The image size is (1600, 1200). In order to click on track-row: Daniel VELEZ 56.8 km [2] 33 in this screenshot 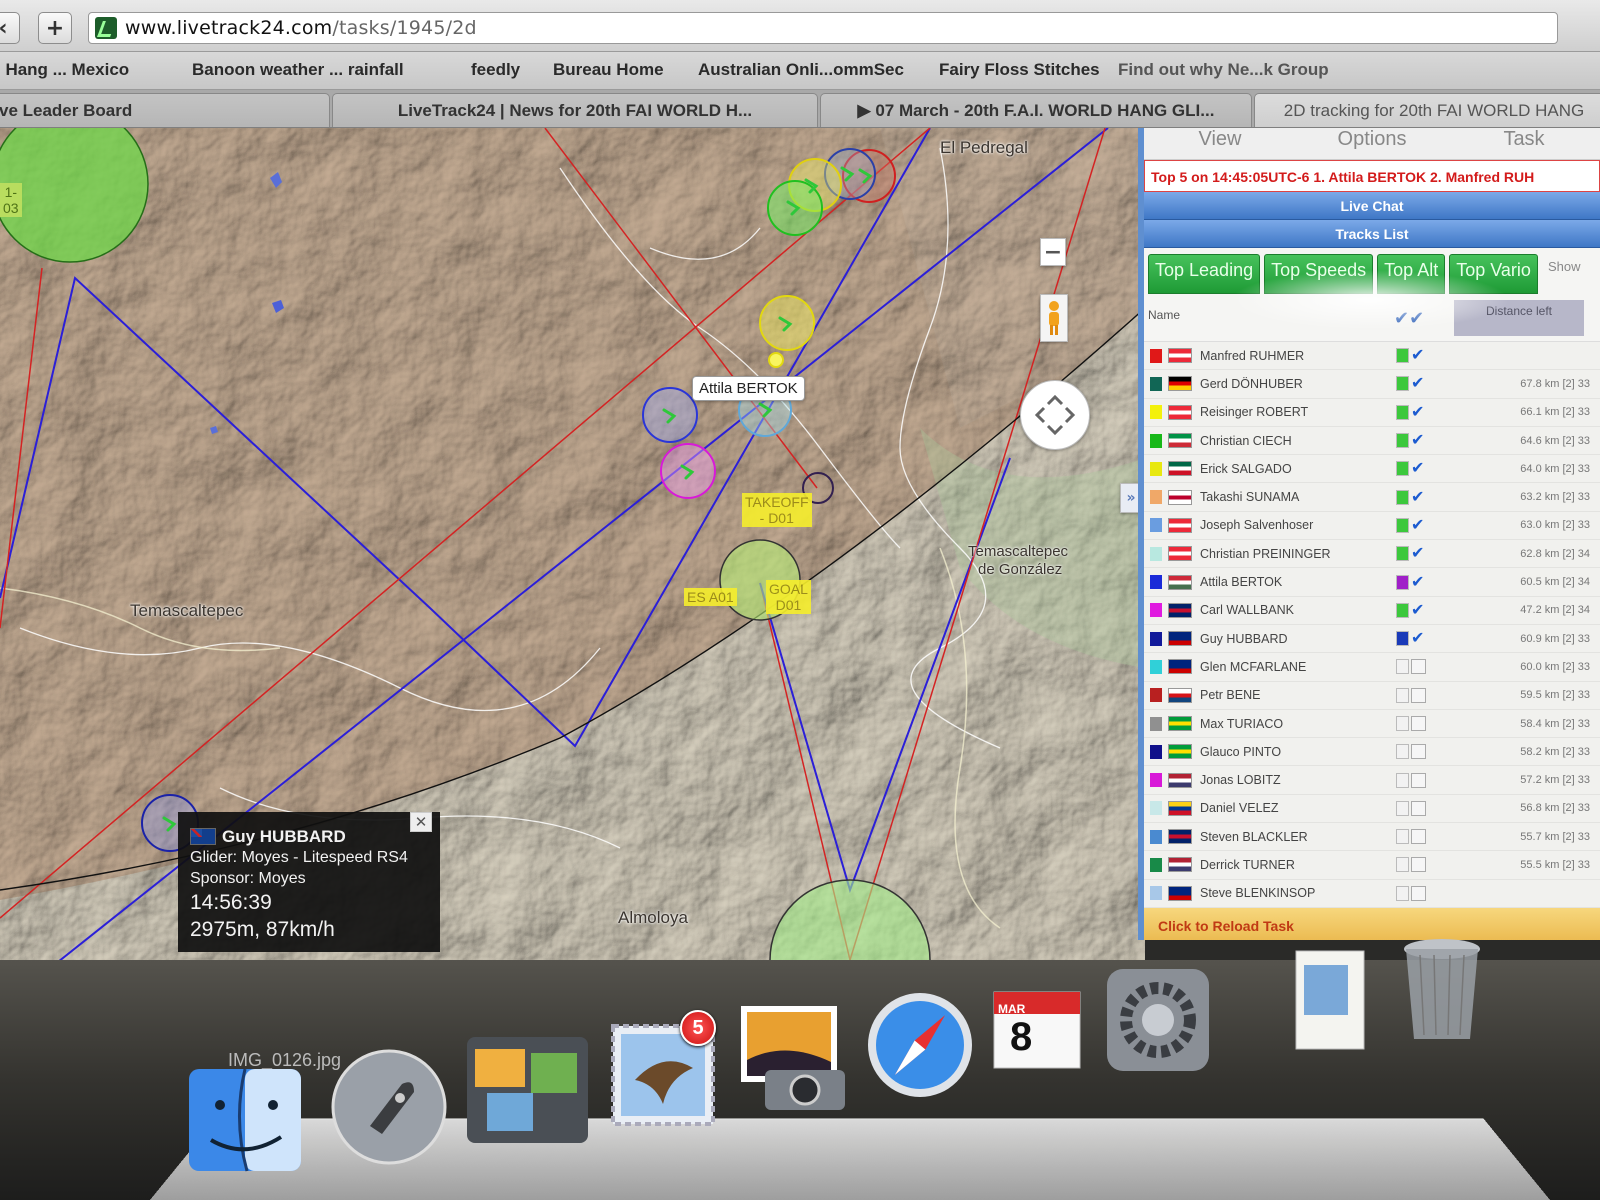, I will do `click(1372, 809)`.